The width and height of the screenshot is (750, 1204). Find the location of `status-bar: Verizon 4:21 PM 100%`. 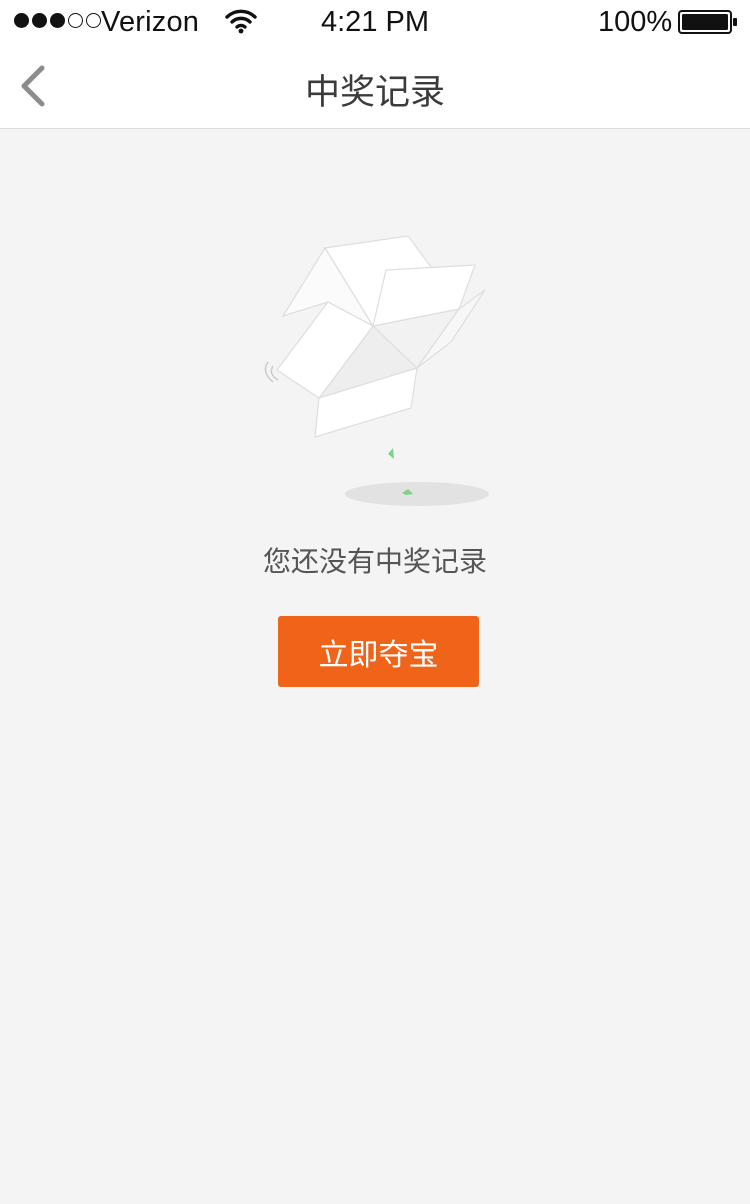

status-bar: Verizon 4:21 PM 100% is located at coordinates (375, 22).